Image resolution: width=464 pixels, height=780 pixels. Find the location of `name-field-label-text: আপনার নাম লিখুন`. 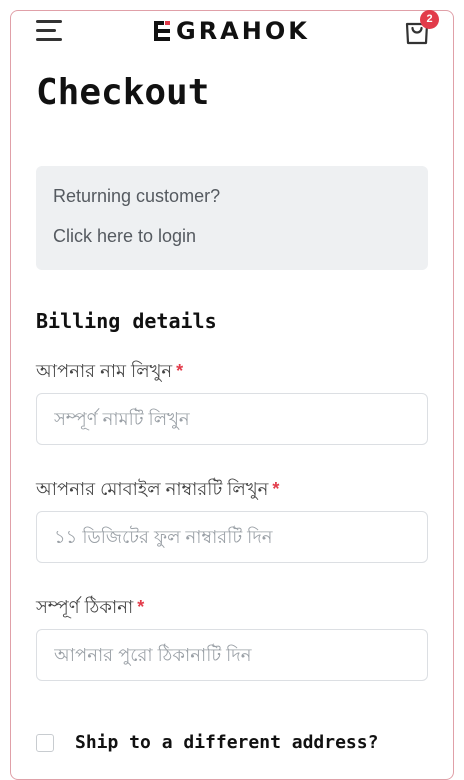

name-field-label-text: আপনার নাম লিখুন is located at coordinates (104, 371).